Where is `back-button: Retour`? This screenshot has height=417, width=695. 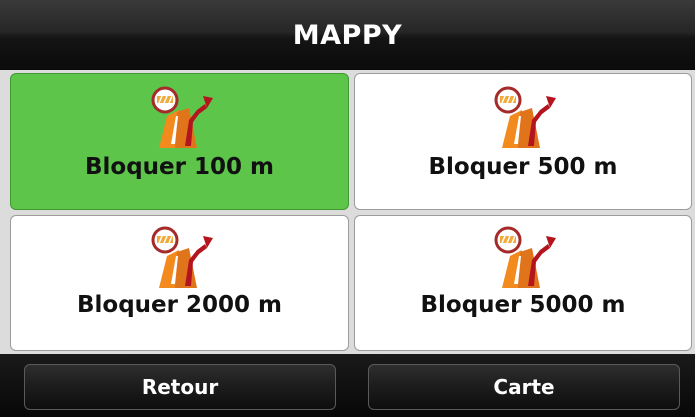 back-button: Retour is located at coordinates (180, 387).